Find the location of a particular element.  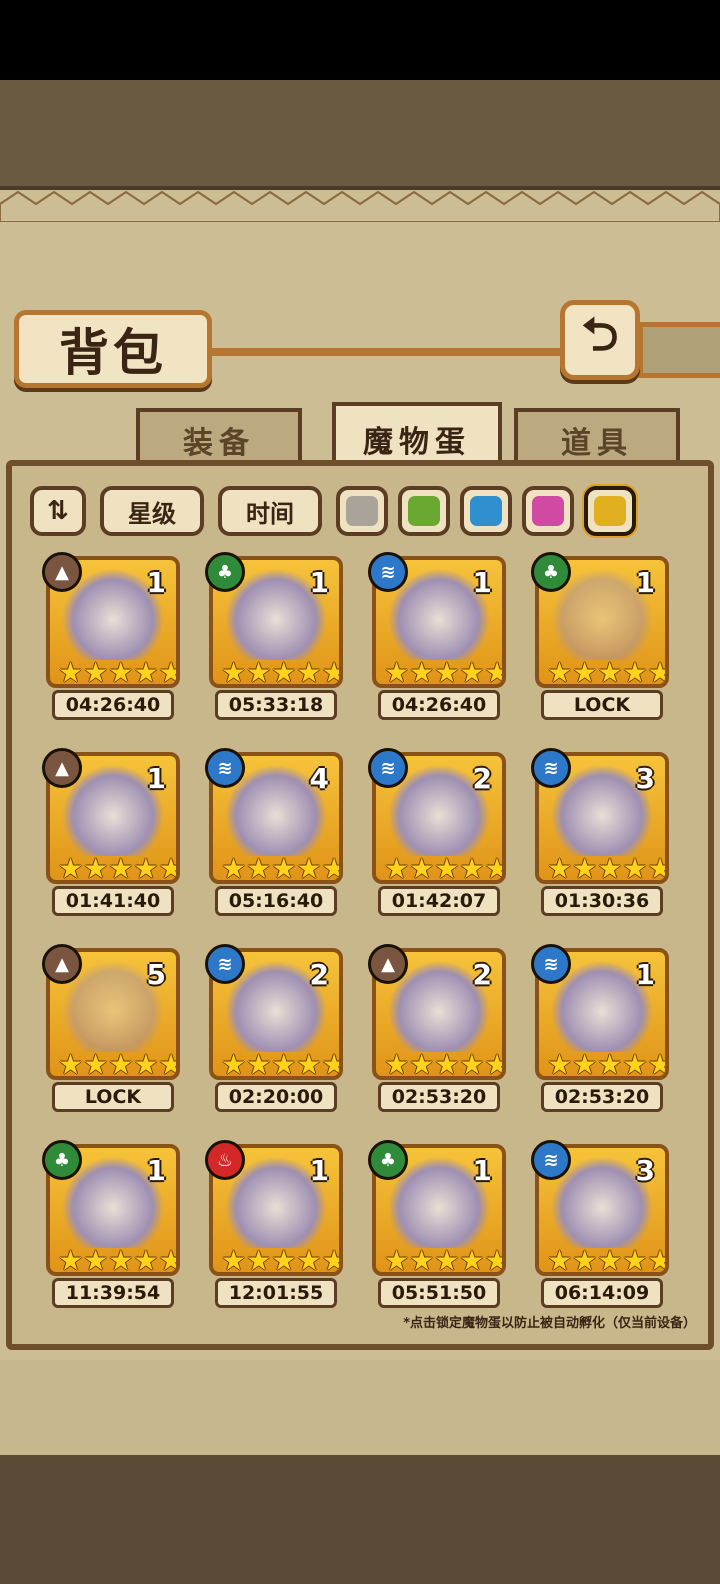

hatch-timer: 04:26:40 is located at coordinates (439, 705).